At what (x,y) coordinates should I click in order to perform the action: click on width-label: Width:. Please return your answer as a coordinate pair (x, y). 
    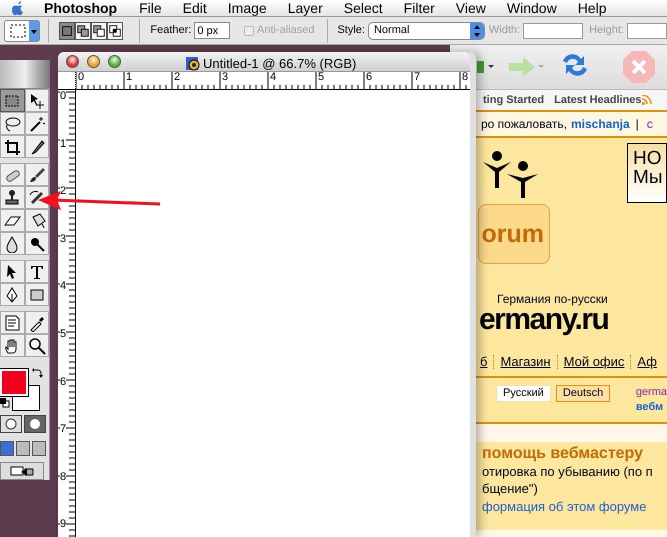
    Looking at the image, I should click on (504, 30).